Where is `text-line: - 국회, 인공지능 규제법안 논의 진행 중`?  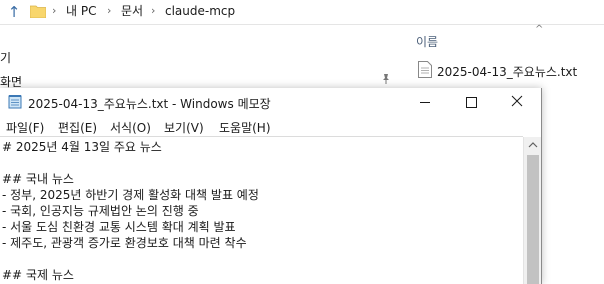
text-line: - 국회, 인공지능 규제법안 논의 진행 중 is located at coordinates (100, 211).